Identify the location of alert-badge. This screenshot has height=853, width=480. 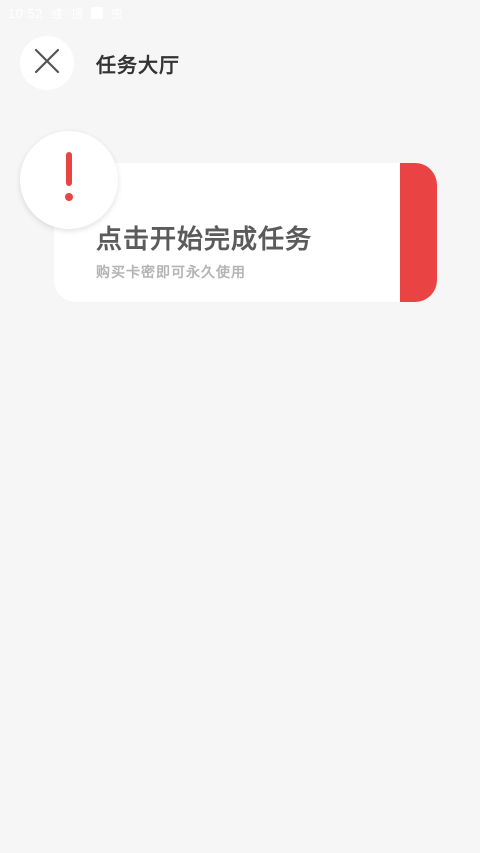
(69, 180).